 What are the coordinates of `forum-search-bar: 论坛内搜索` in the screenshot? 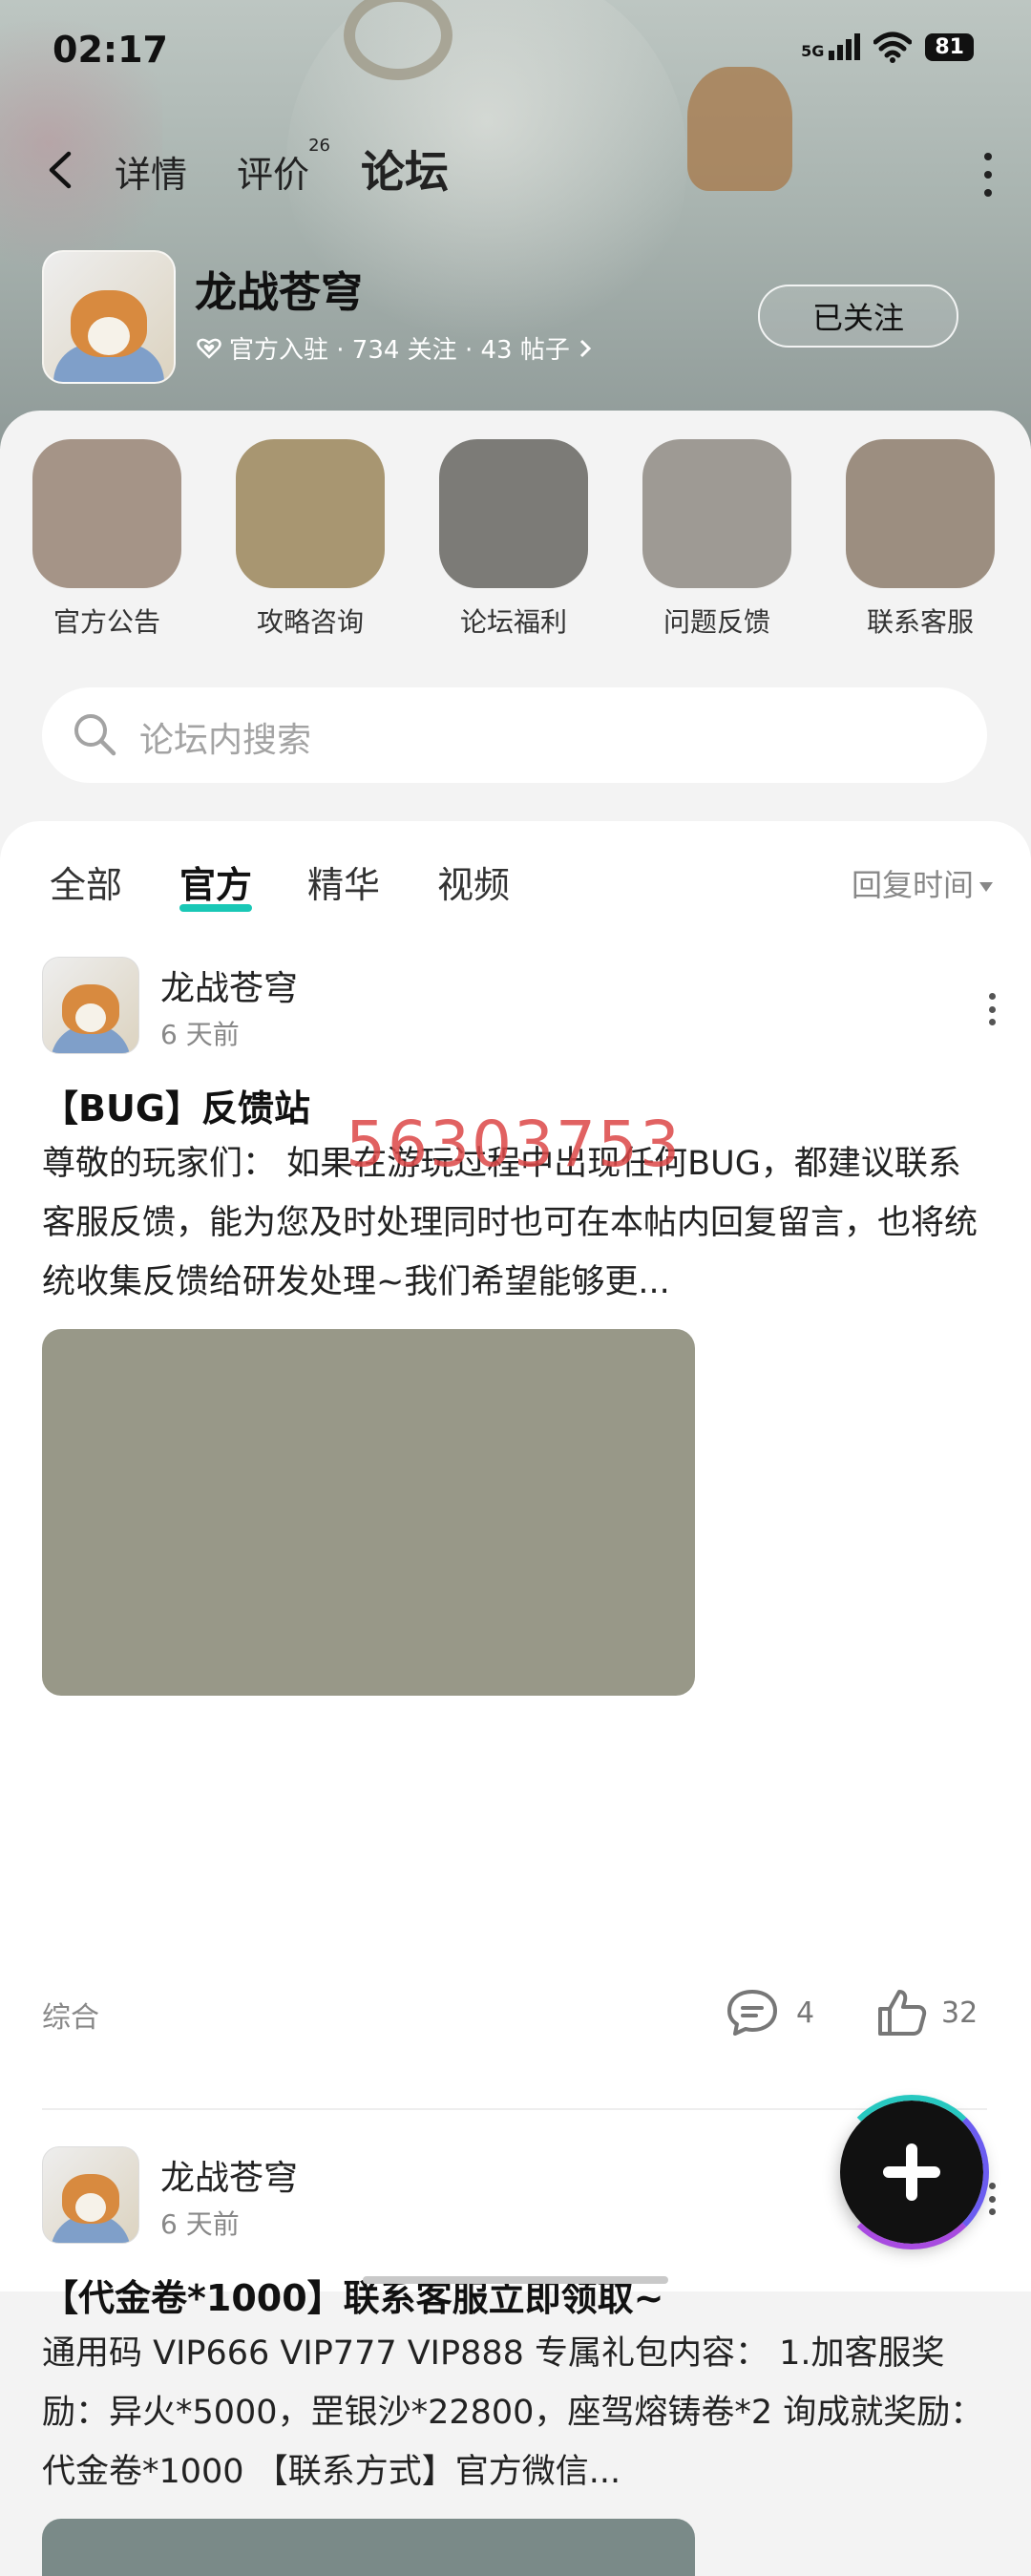 It's located at (514, 735).